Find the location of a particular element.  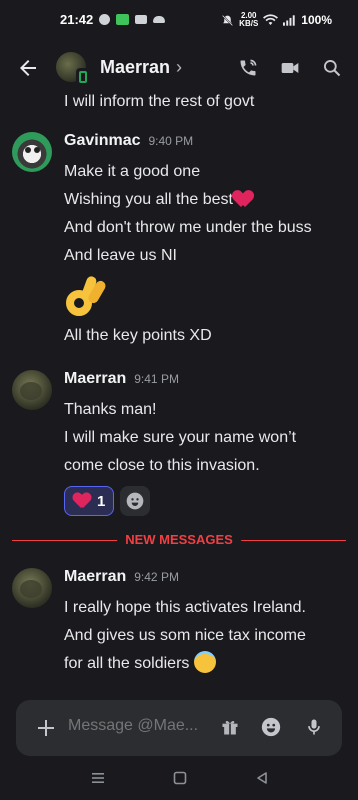

net-speed: 2.00 KB/S is located at coordinates (248, 20).